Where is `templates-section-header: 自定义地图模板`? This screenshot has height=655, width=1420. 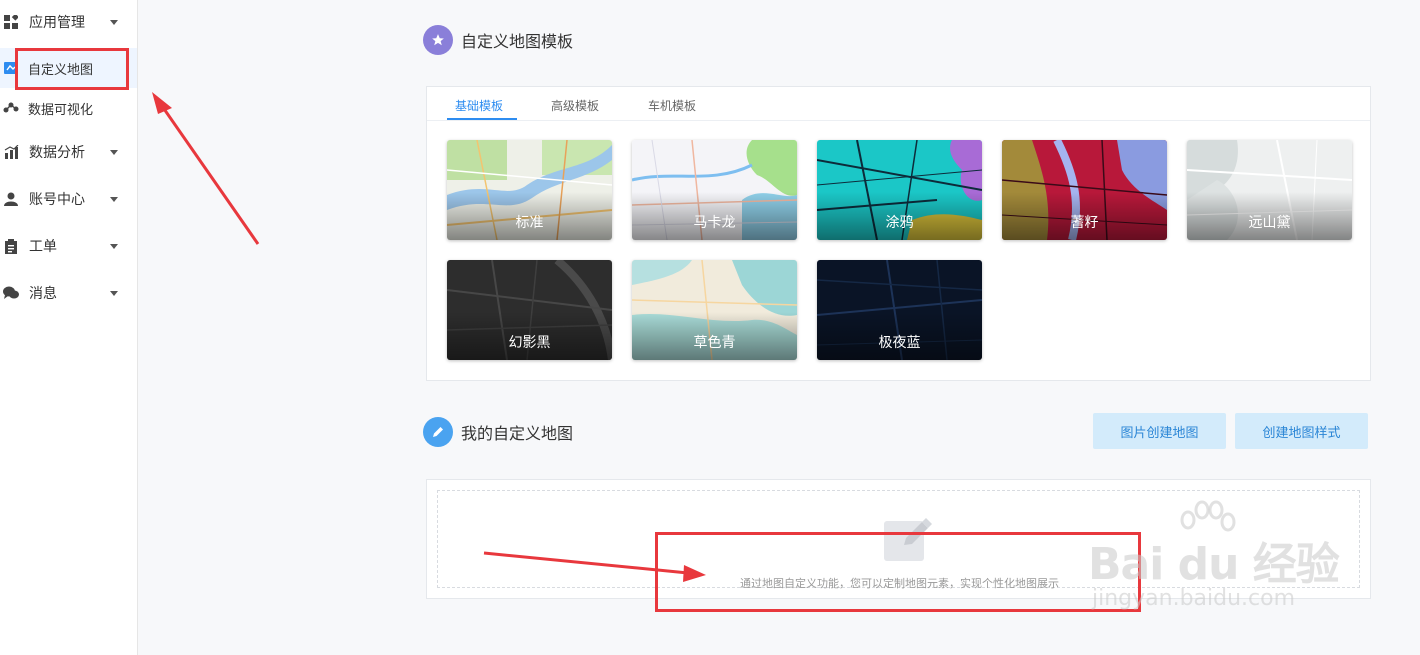
templates-section-header: 自定义地图模板 is located at coordinates (498, 40).